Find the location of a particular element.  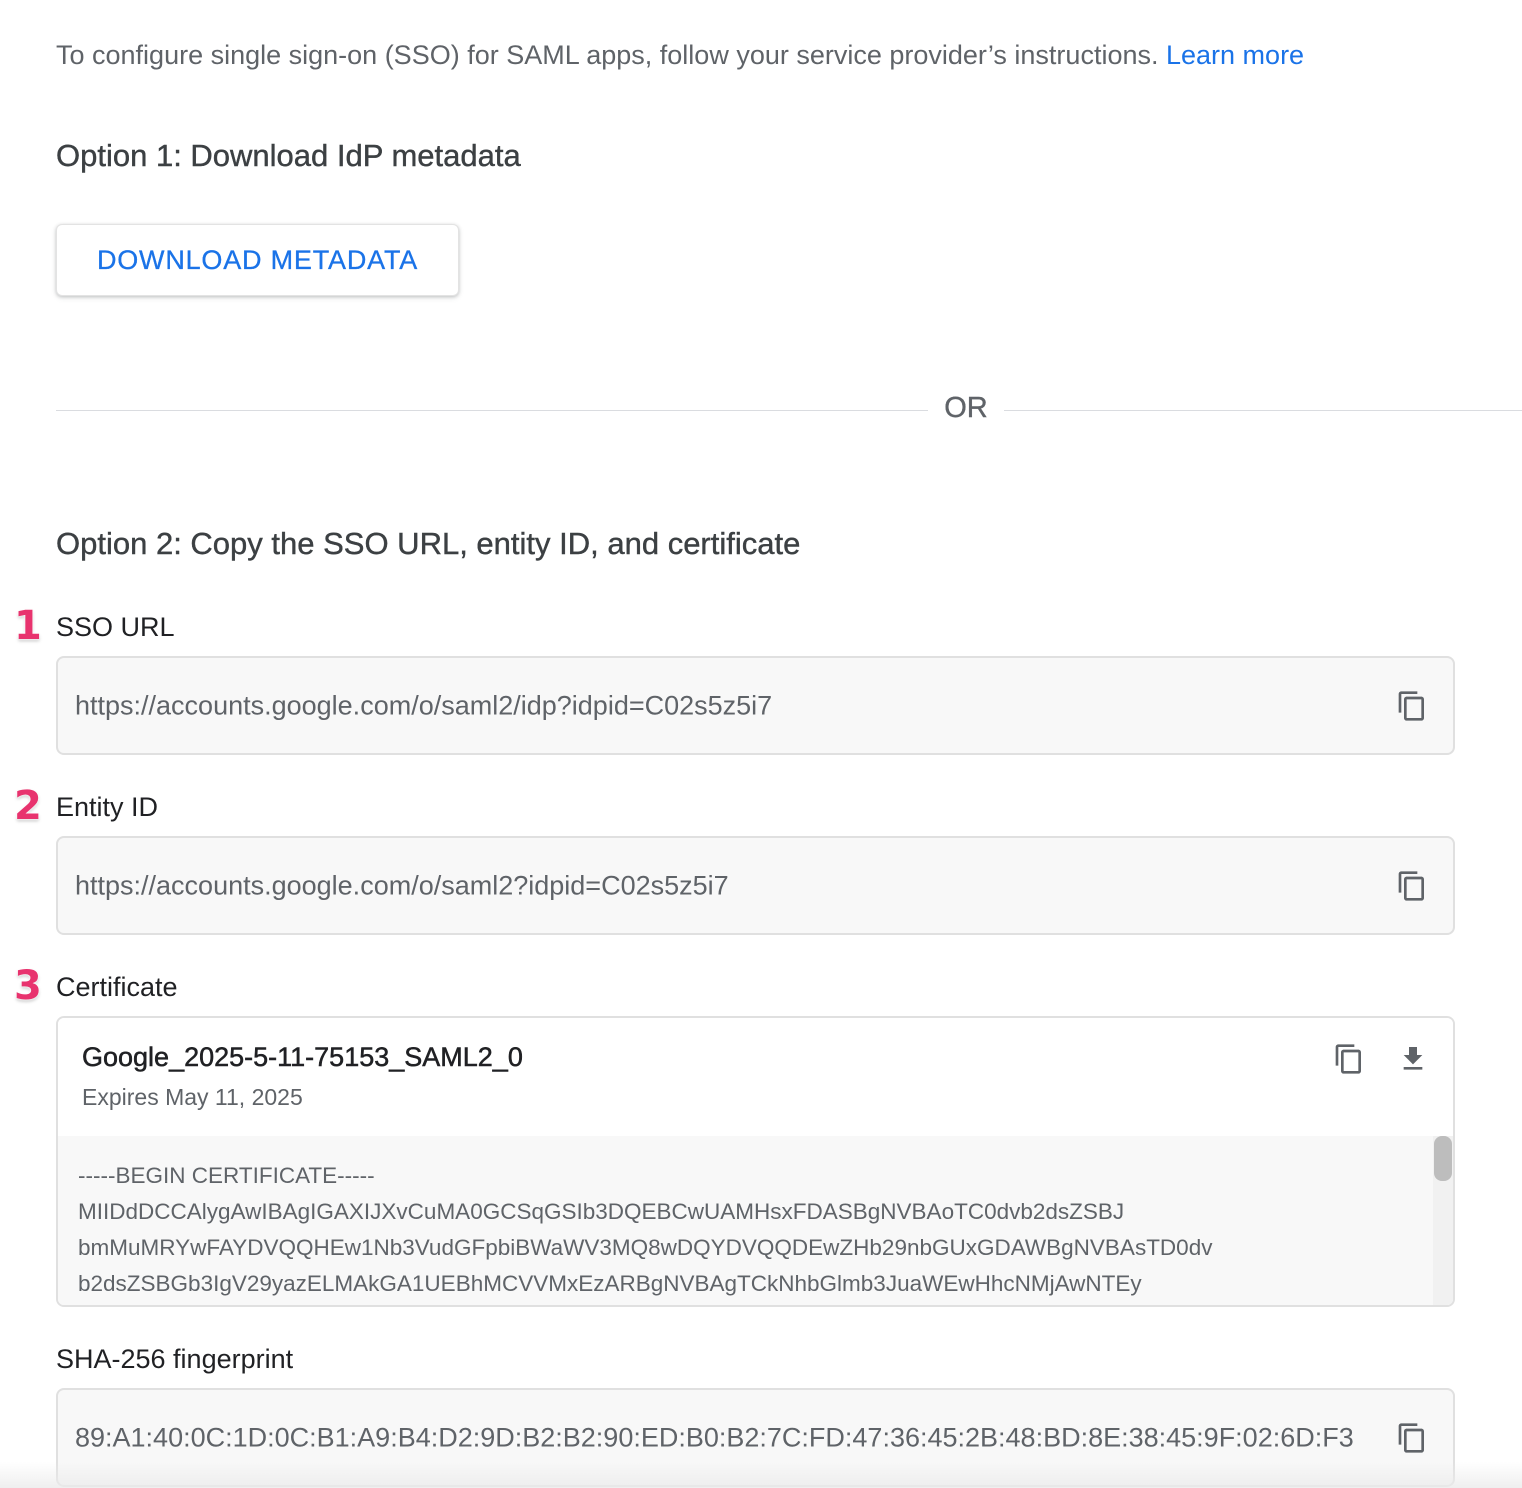

option1-heading: Option 1: Download IdP metadata is located at coordinates (288, 155).